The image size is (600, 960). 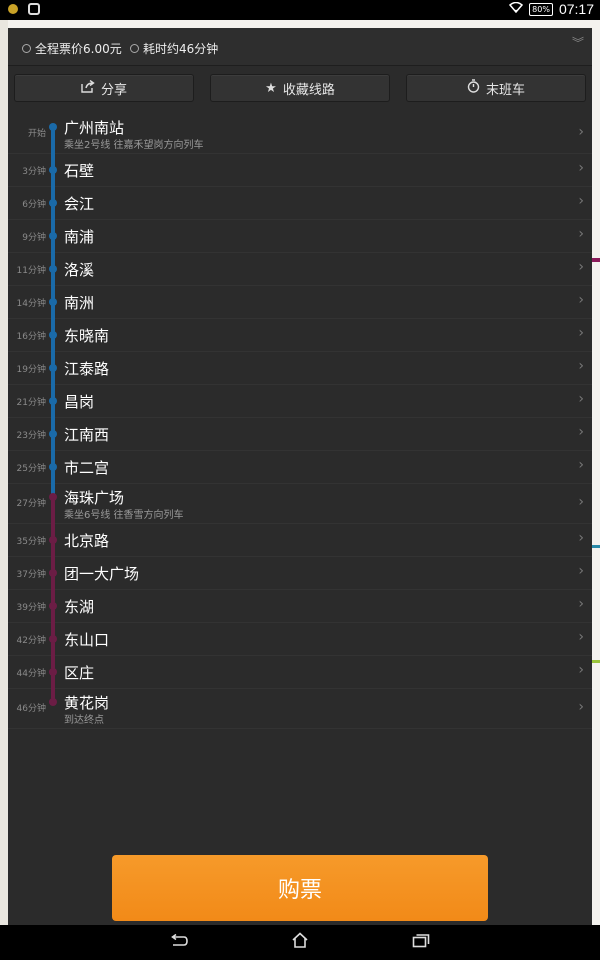 What do you see at coordinates (31, 504) in the screenshot?
I see `station-time: 27分钟` at bounding box center [31, 504].